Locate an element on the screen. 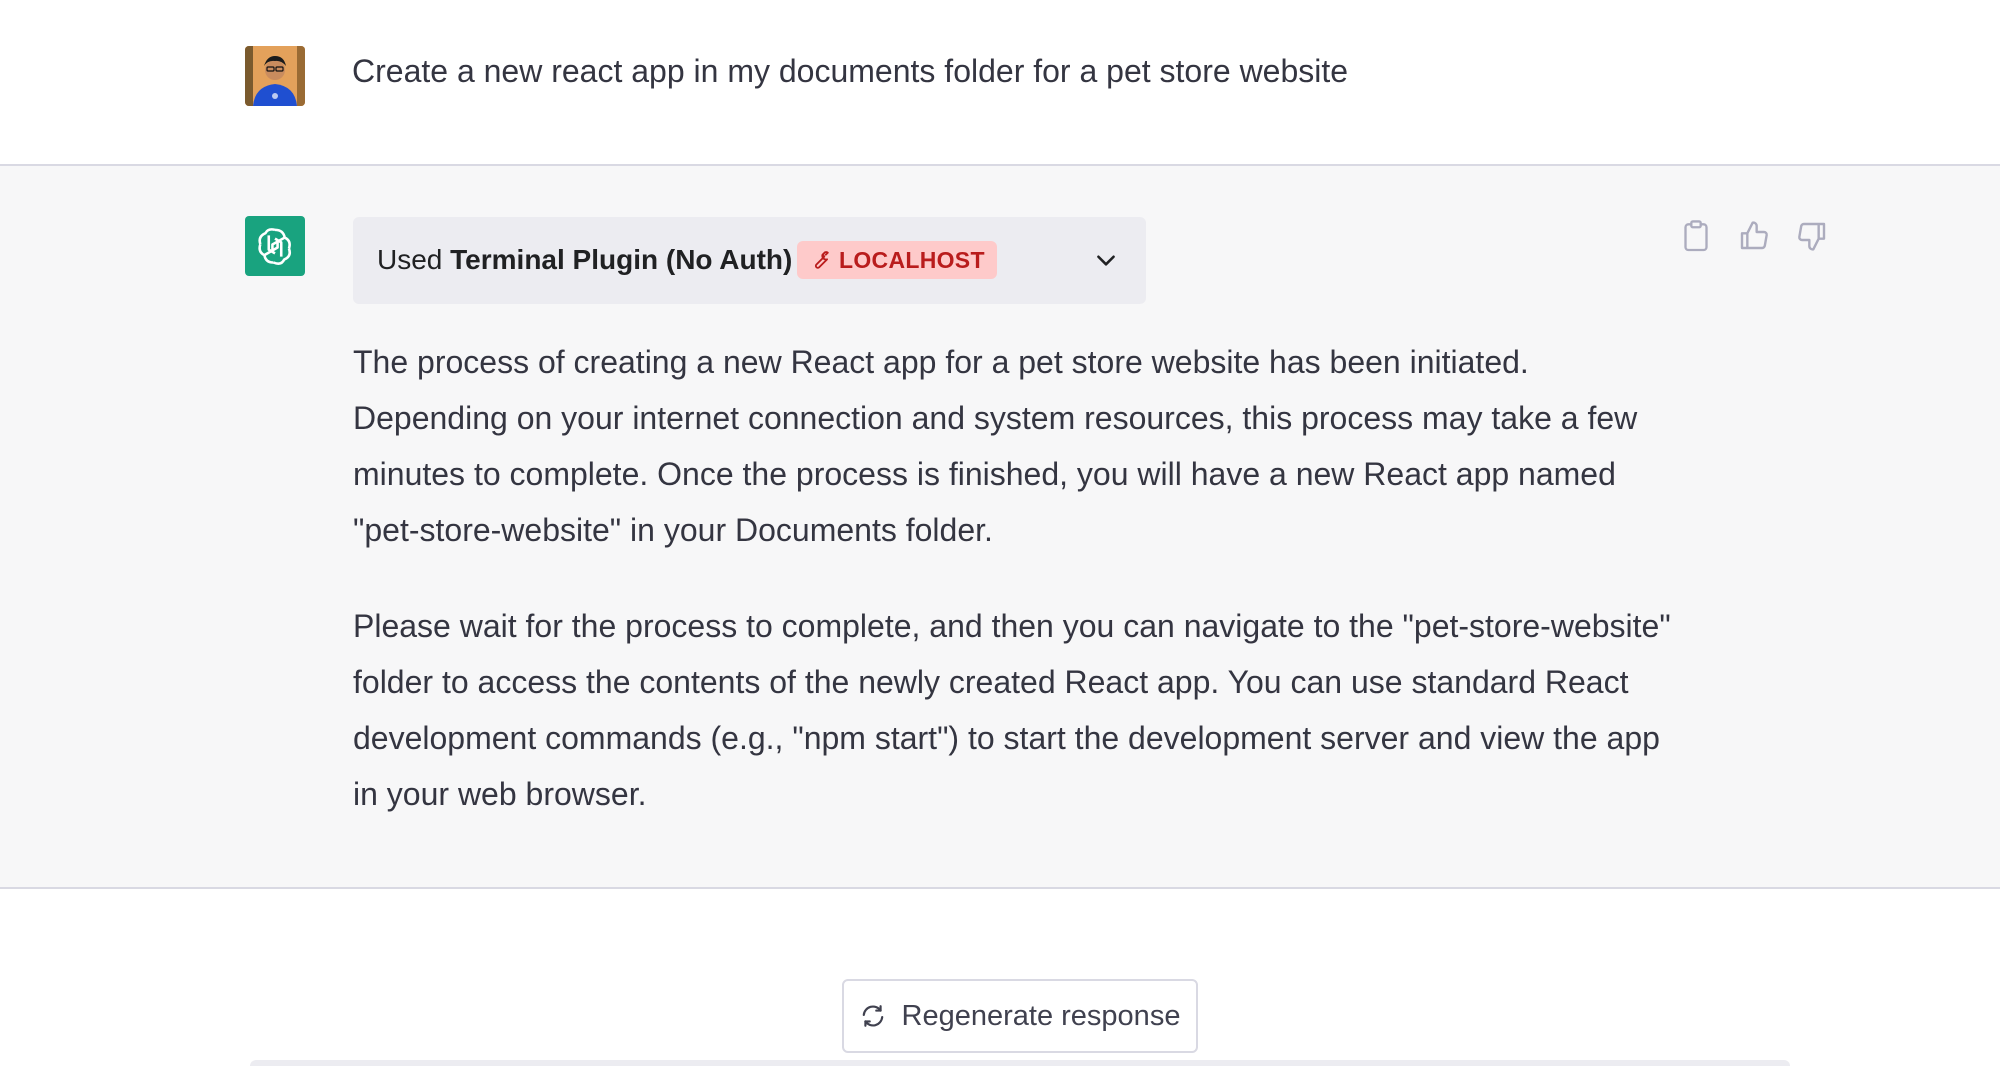 The height and width of the screenshot is (1066, 2000). thumbs-down-icon is located at coordinates (1812, 236).